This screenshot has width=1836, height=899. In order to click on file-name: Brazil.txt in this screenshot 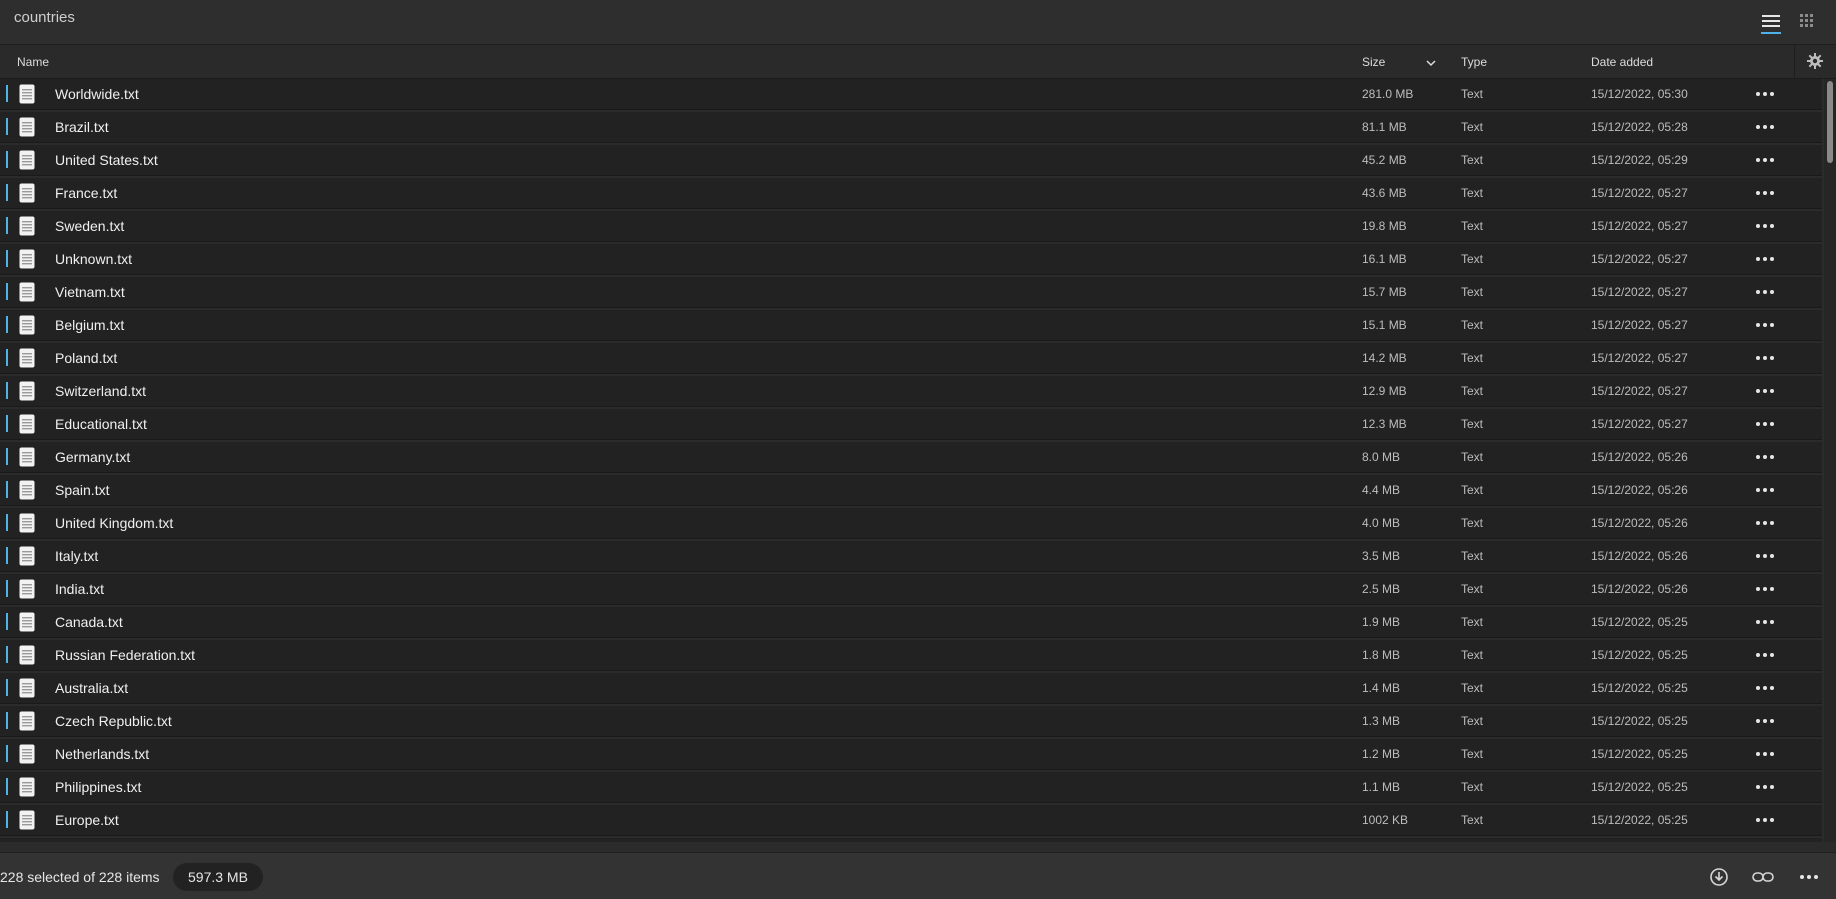, I will do `click(82, 127)`.